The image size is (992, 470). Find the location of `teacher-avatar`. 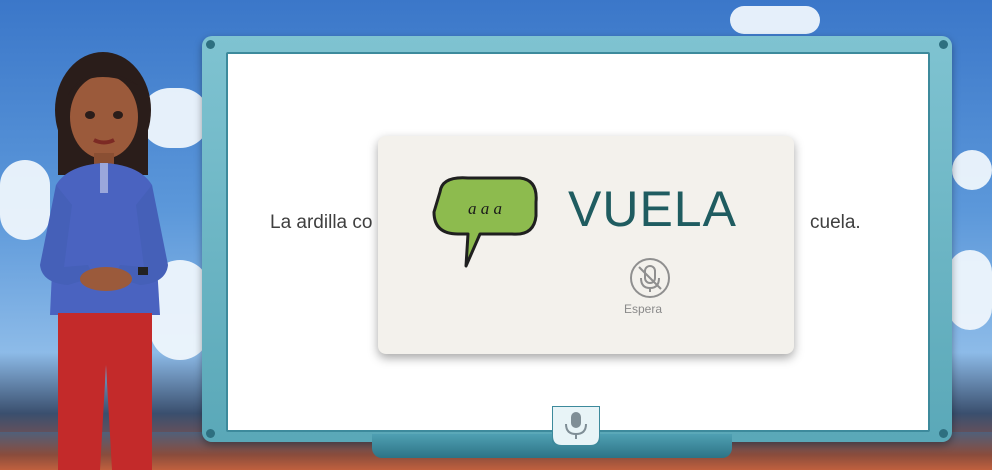

teacher-avatar is located at coordinates (104, 261).